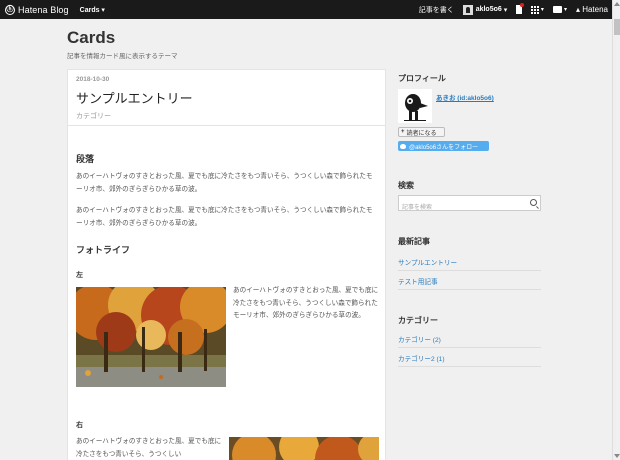 This screenshot has width=620, height=460. What do you see at coordinates (103, 250) in the screenshot?
I see `photolife-heading: フォトライフ` at bounding box center [103, 250].